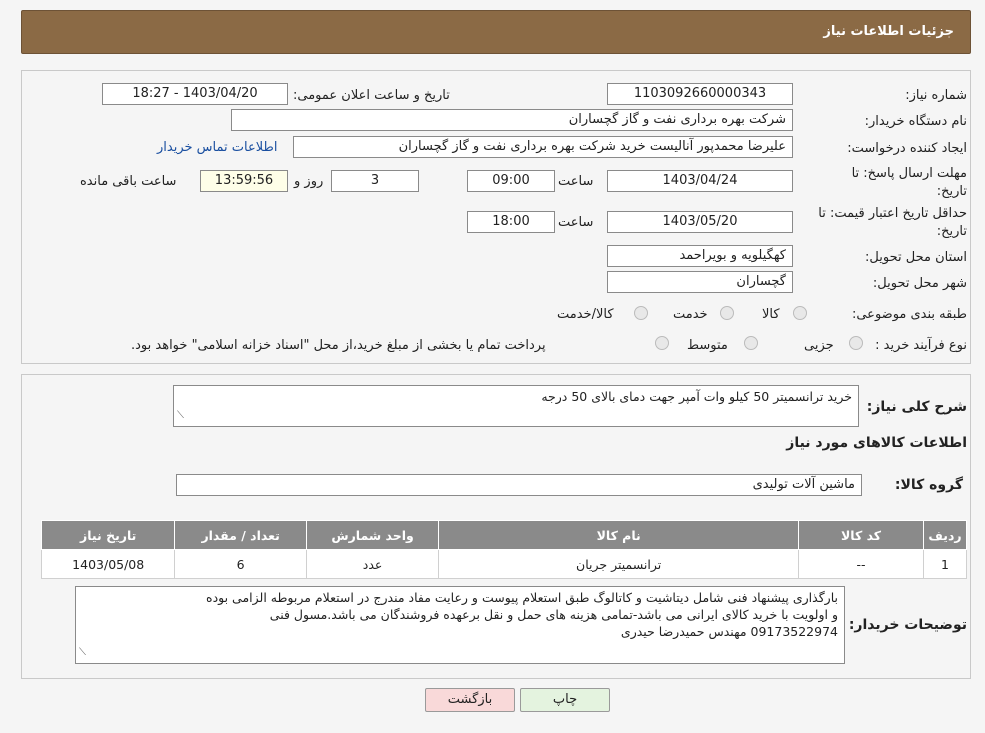 This screenshot has width=985, height=733. I want to click on validity-time-label: ساعت, so click(576, 222).